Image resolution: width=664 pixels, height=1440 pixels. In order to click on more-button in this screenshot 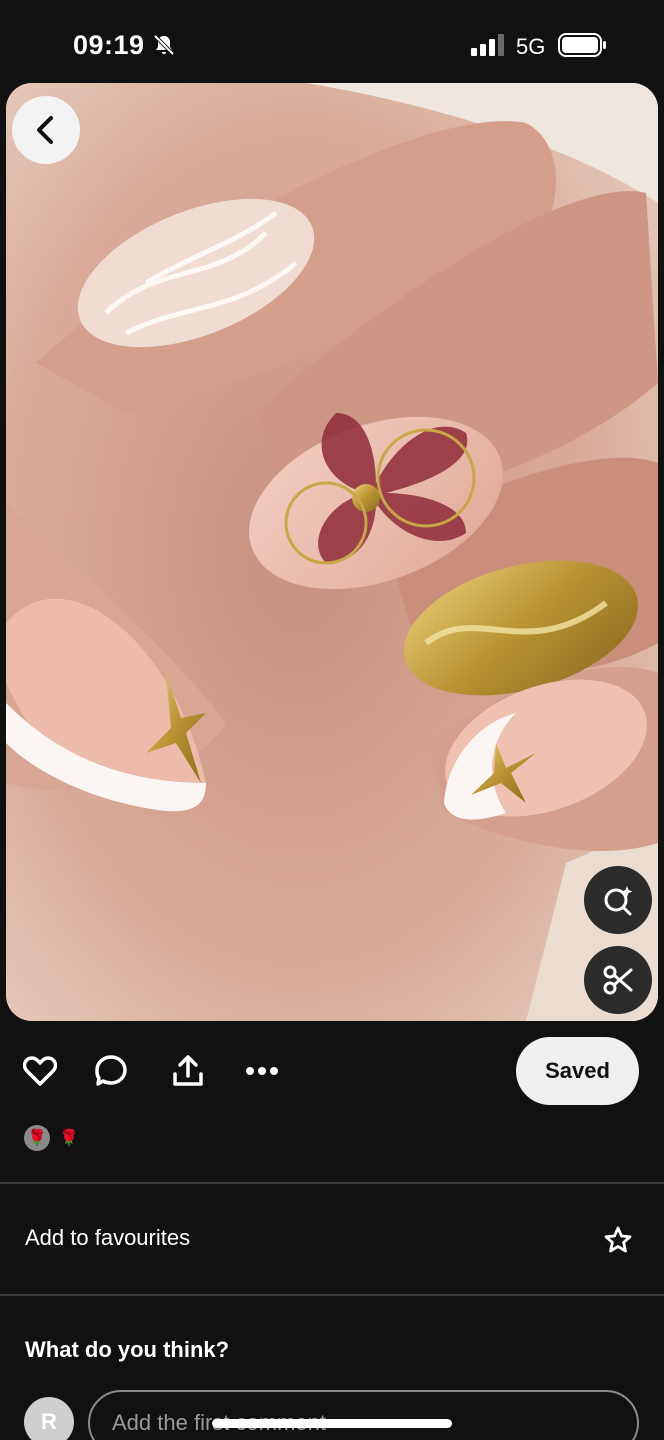, I will do `click(262, 1071)`.